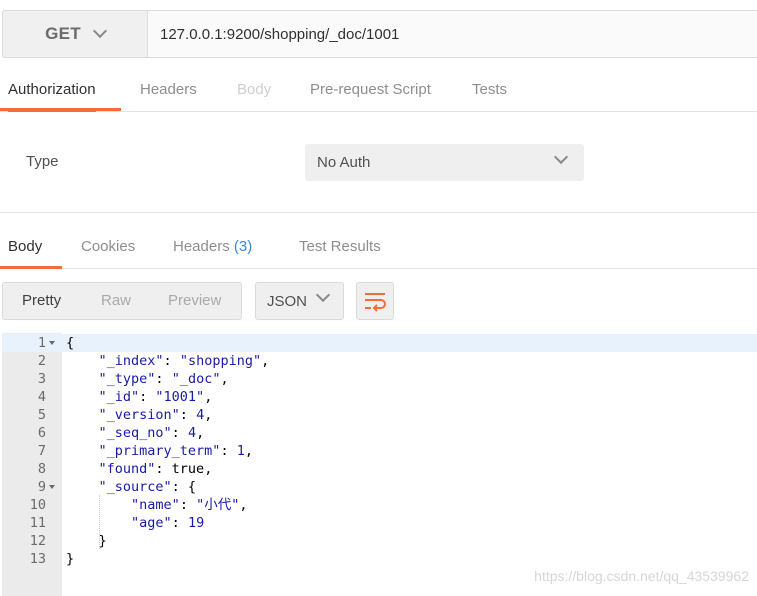  I want to click on code-line: 7 "_primary_term": 1,, so click(378, 451).